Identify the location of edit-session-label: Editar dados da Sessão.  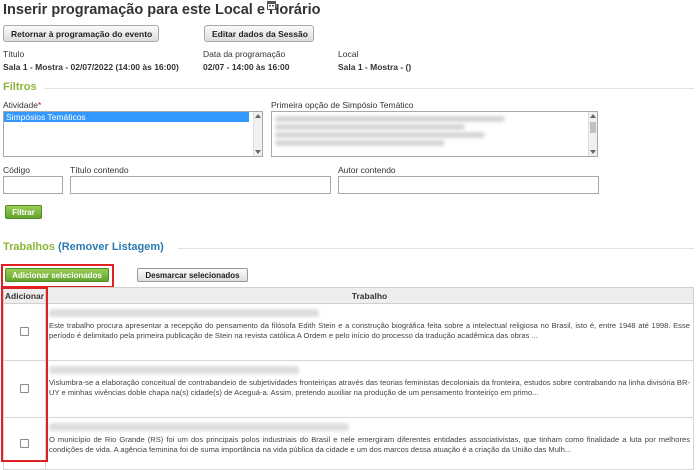
(260, 33).